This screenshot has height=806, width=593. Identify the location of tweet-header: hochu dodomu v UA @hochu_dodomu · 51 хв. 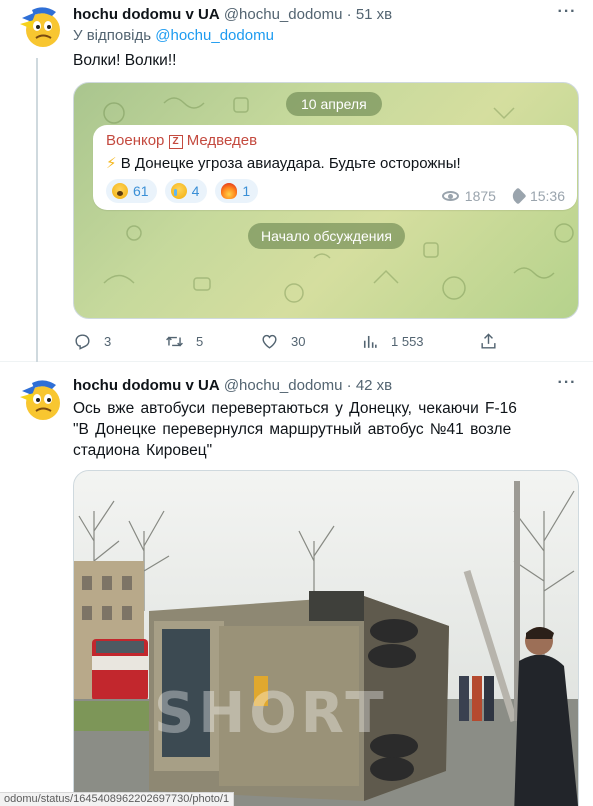
(232, 14).